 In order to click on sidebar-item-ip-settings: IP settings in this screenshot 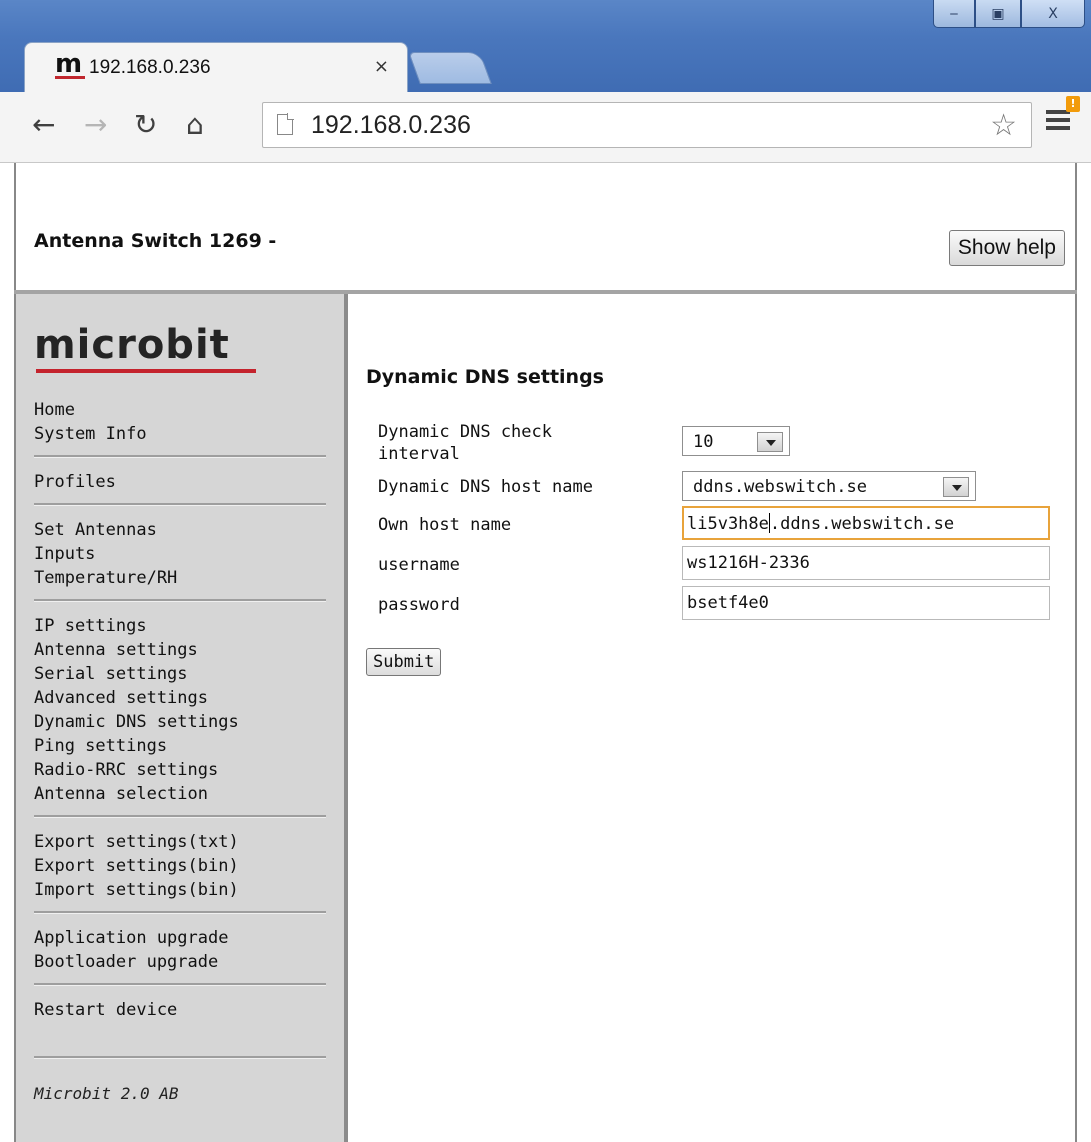, I will do `click(180, 626)`.